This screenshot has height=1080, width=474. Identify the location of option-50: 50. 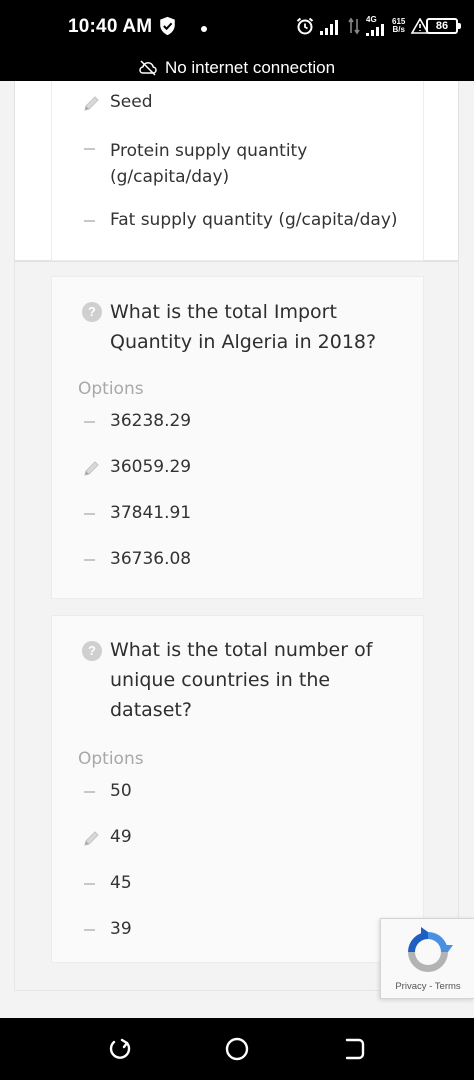
(107, 792).